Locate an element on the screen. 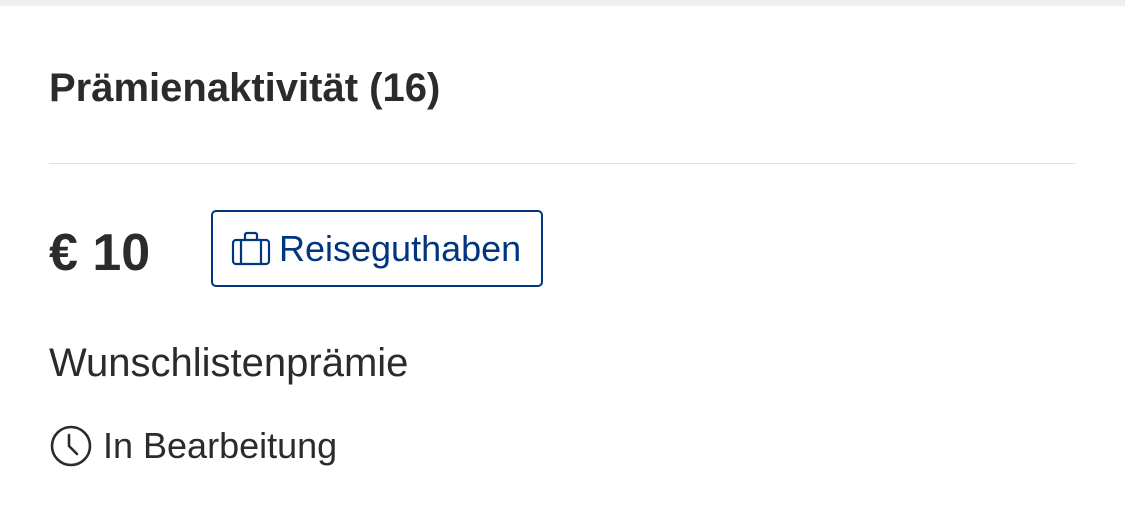  reward-type-badge: Reiseguthaben is located at coordinates (377, 248).